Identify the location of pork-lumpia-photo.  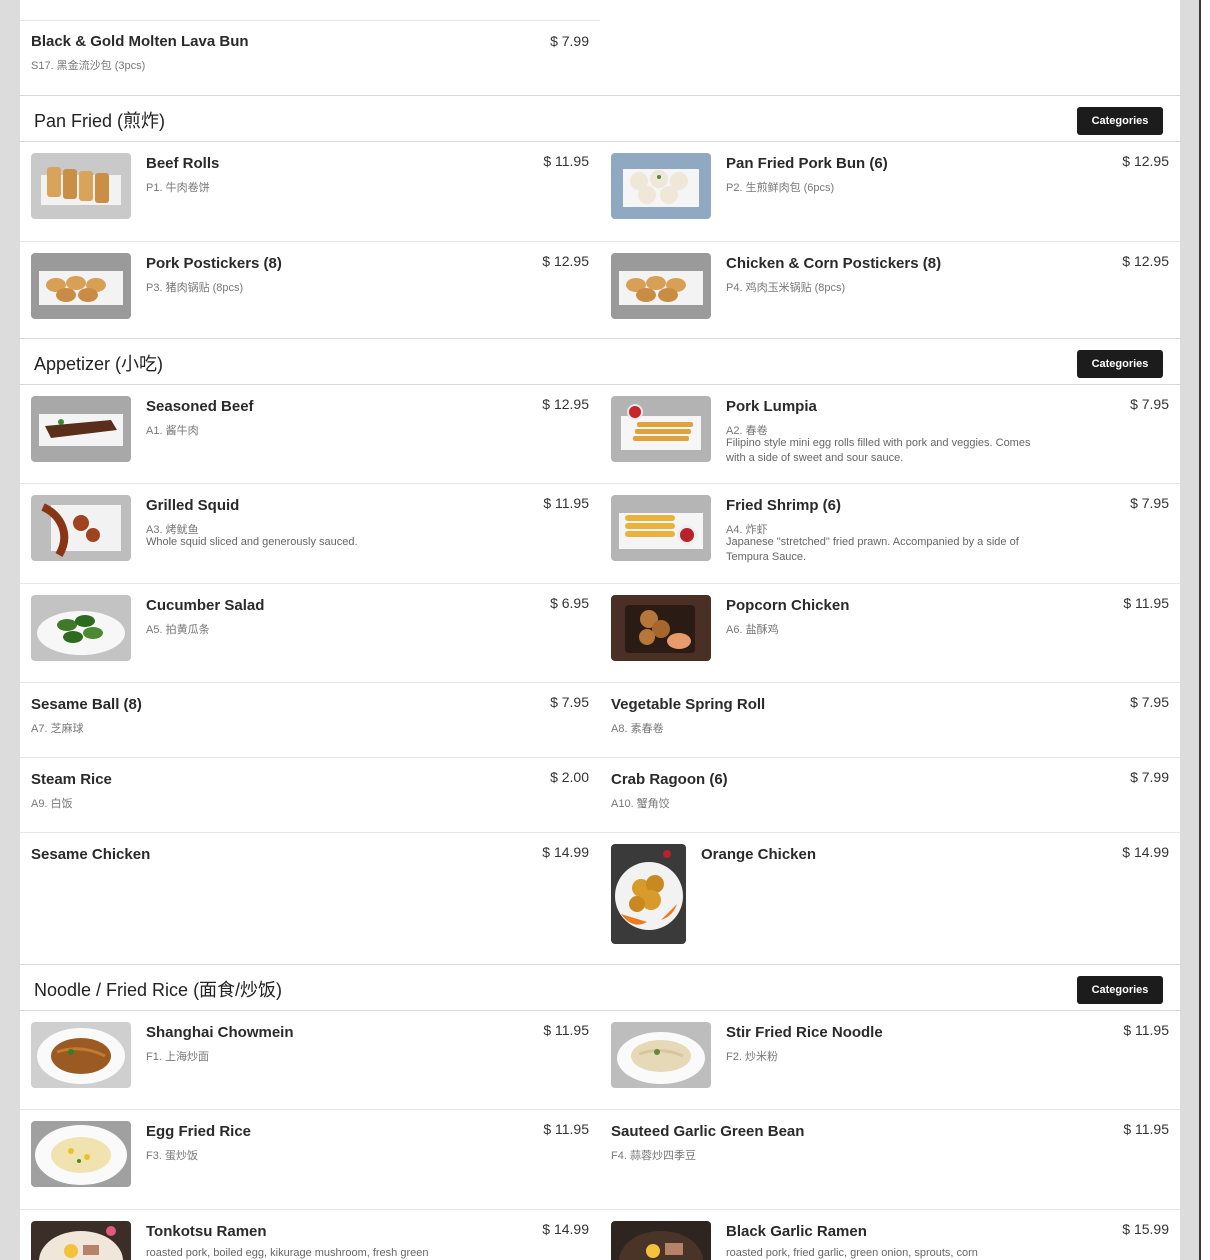
(661, 429).